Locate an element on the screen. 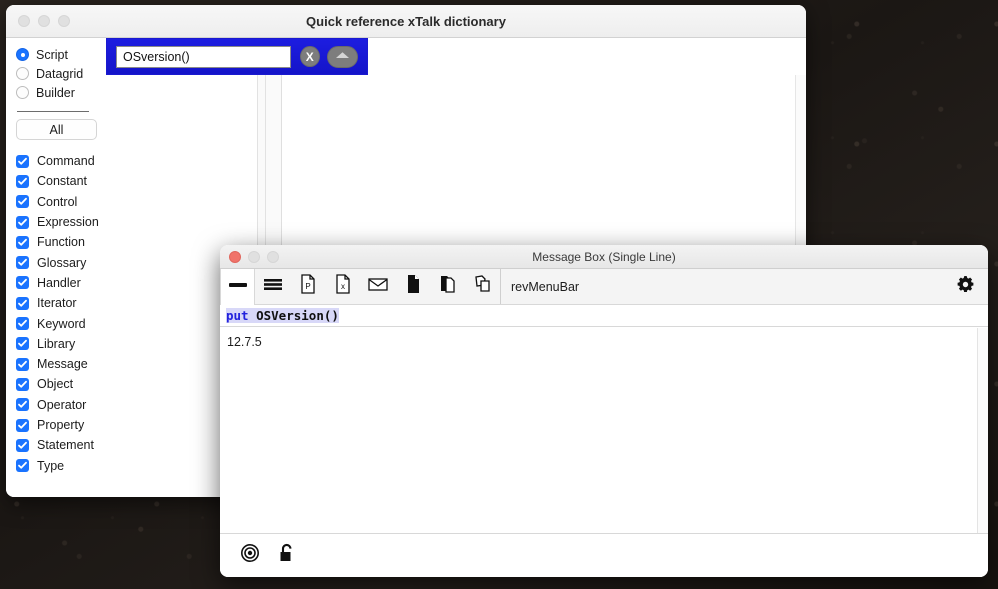  checkbox-label: Constant is located at coordinates (62, 181).